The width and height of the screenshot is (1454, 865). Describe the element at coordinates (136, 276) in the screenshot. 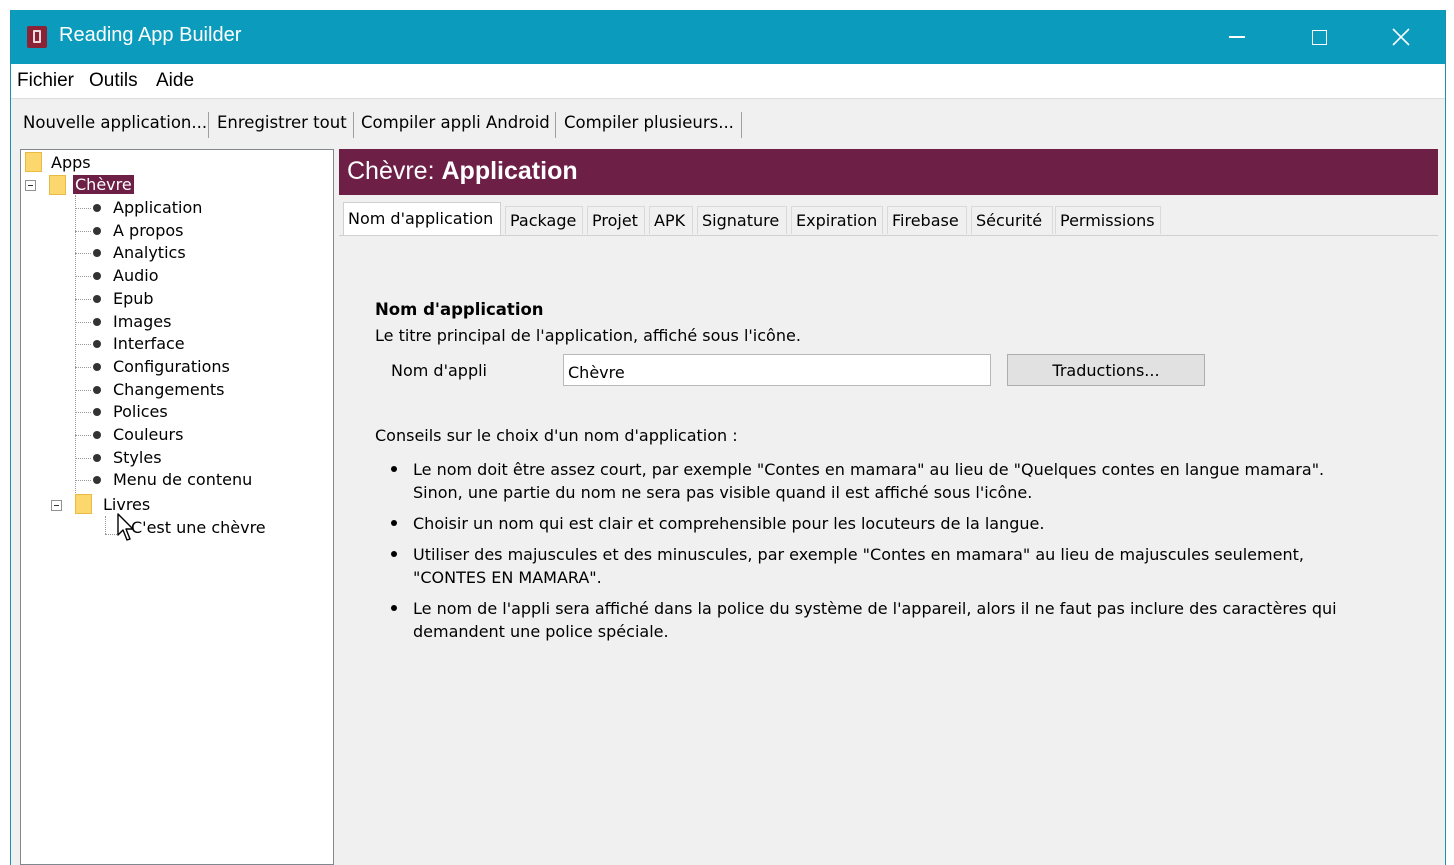

I see `tree-item-label: Audio` at that location.